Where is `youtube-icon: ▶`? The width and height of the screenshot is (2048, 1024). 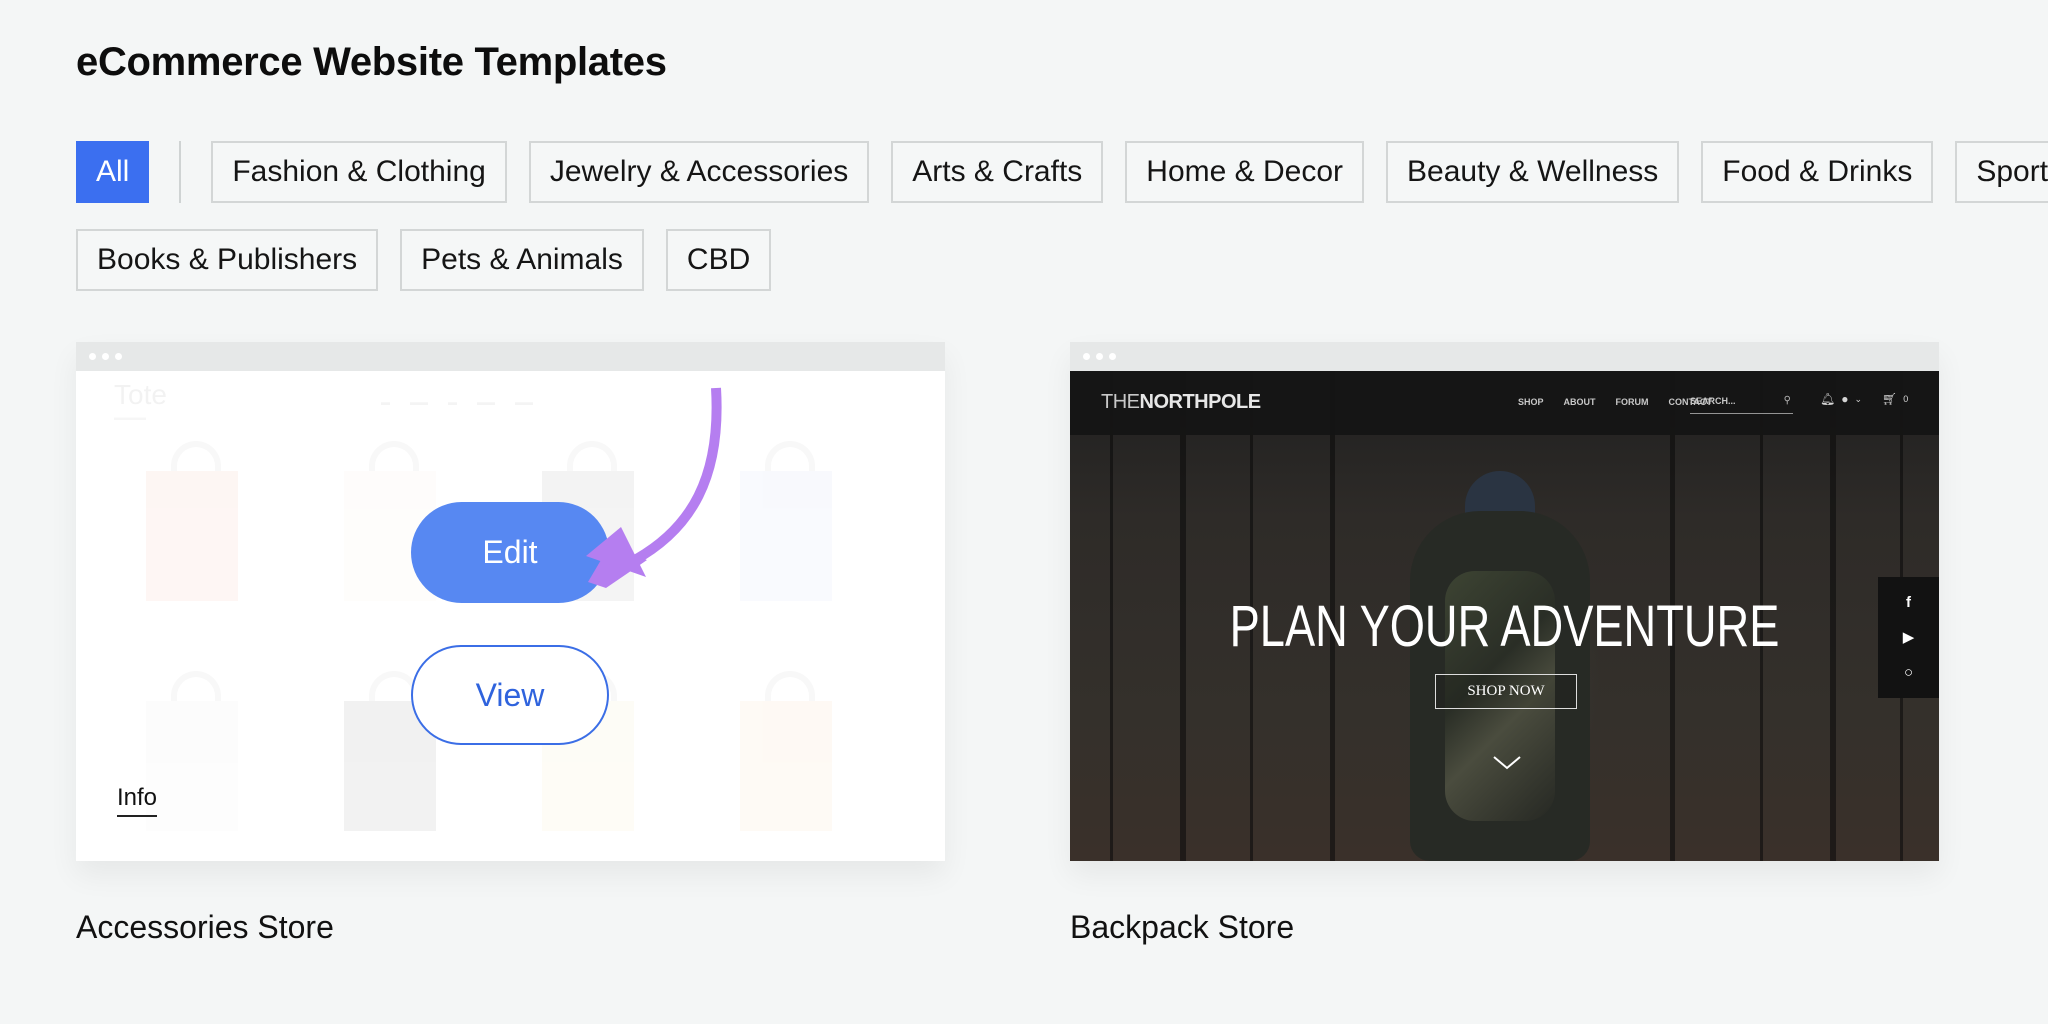 youtube-icon: ▶ is located at coordinates (1909, 637).